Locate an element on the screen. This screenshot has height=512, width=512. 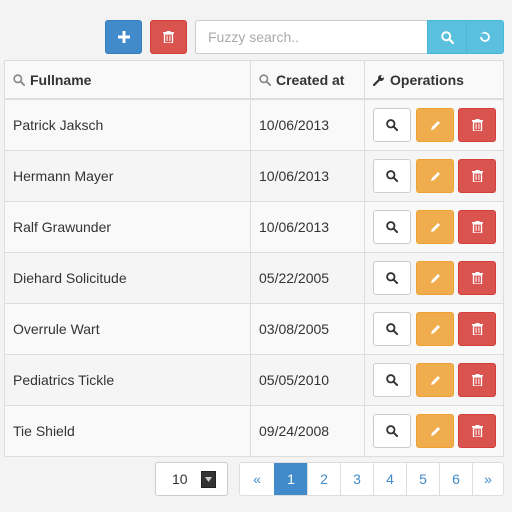
reset-button is located at coordinates (485, 37).